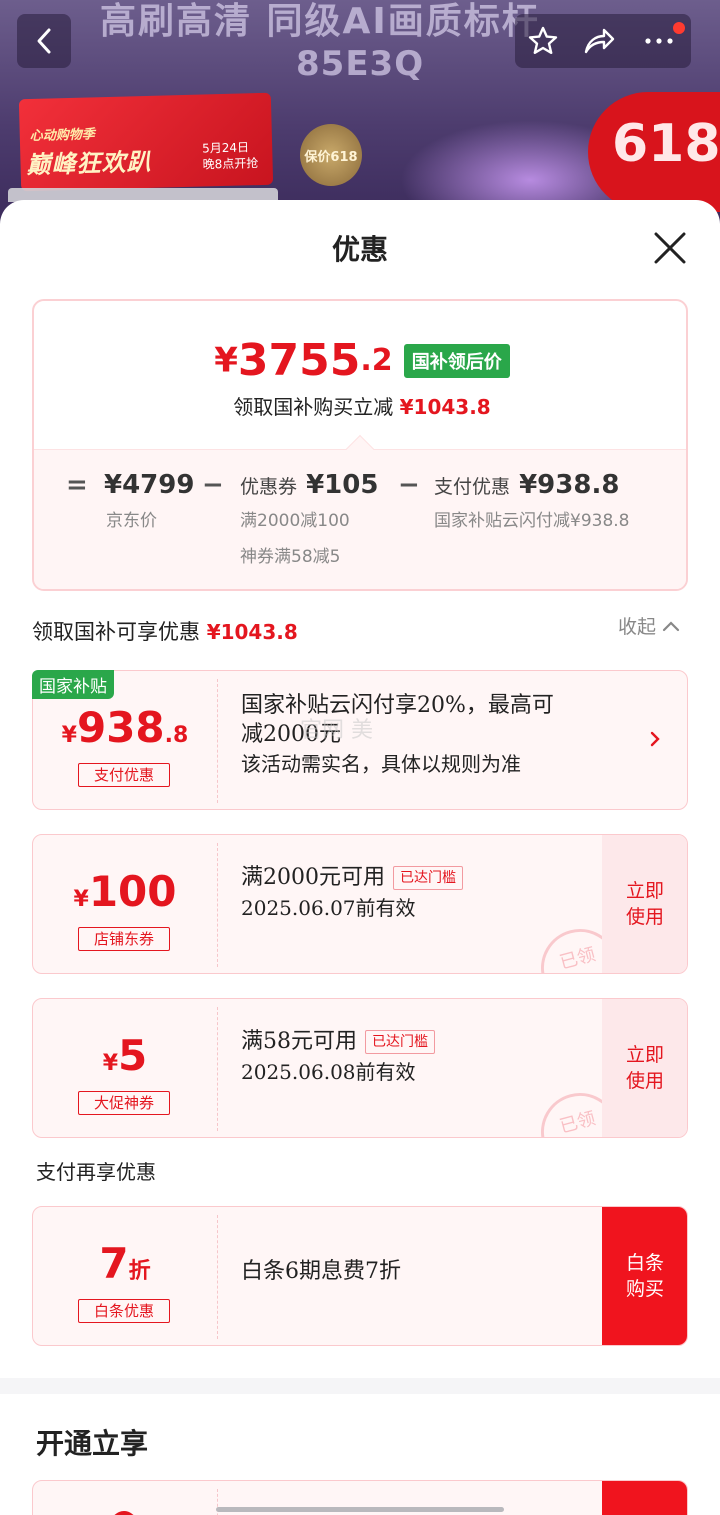  I want to click on promo-title: 巅峰狂欢趴, so click(89, 163).